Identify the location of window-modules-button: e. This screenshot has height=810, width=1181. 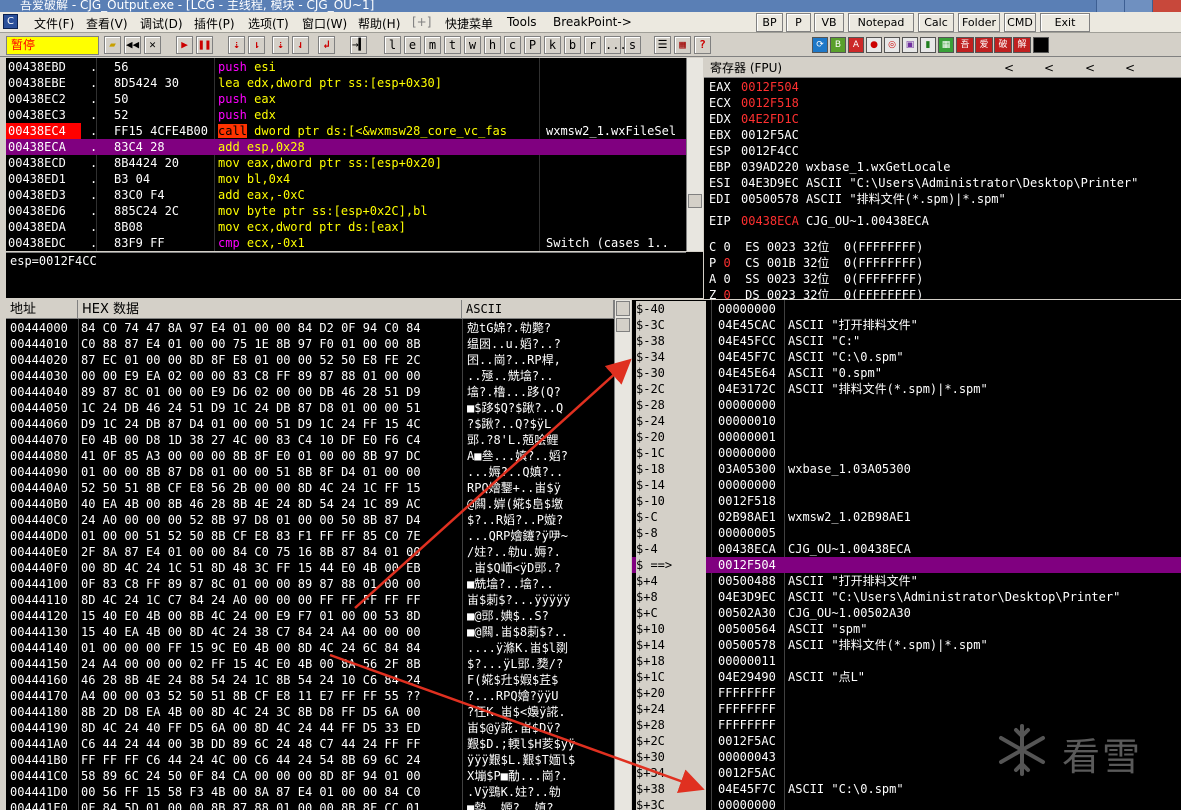
(412, 45).